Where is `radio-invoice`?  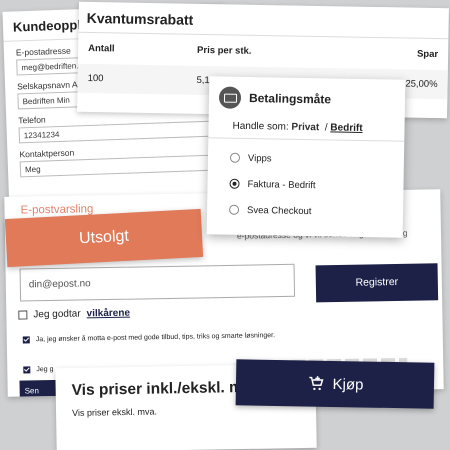 radio-invoice is located at coordinates (234, 183).